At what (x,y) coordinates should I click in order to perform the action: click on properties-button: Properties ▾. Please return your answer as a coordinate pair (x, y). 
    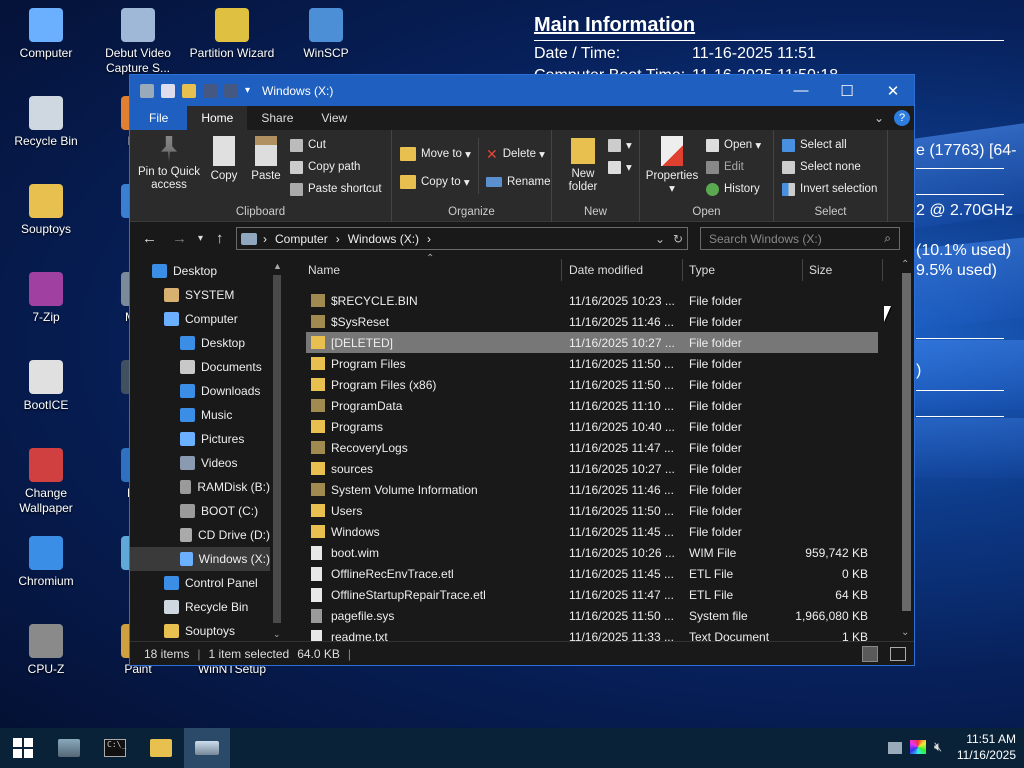
    Looking at the image, I should click on (672, 163).